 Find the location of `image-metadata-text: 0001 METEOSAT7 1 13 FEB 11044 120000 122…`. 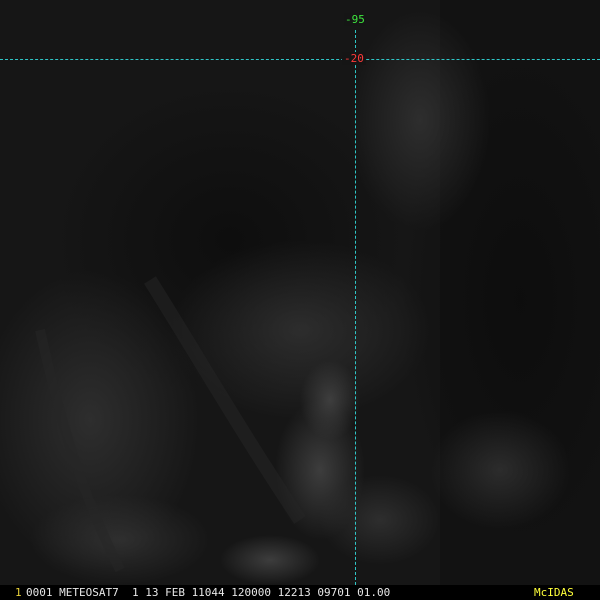

image-metadata-text: 0001 METEOSAT7 1 13 FEB 11044 120000 122… is located at coordinates (208, 592).